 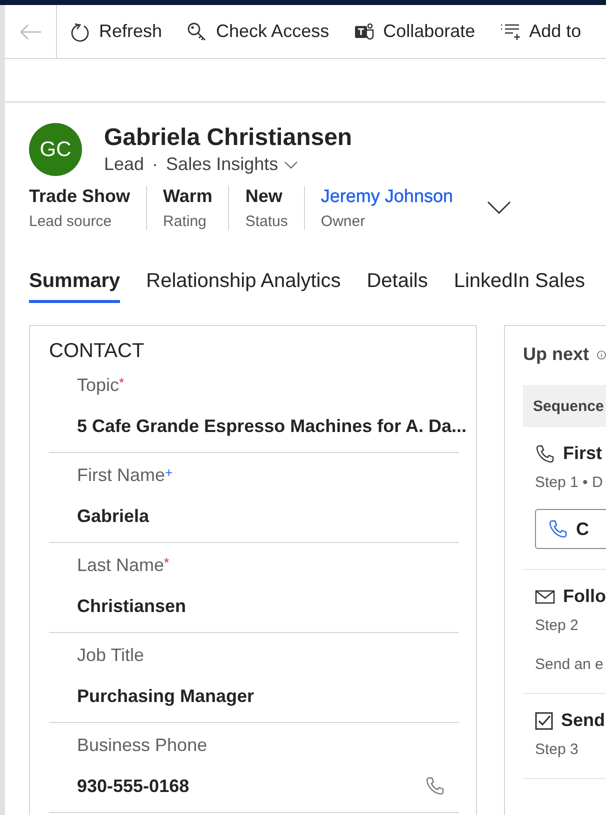 What do you see at coordinates (71, 221) in the screenshot?
I see `header-field-label: Lead source` at bounding box center [71, 221].